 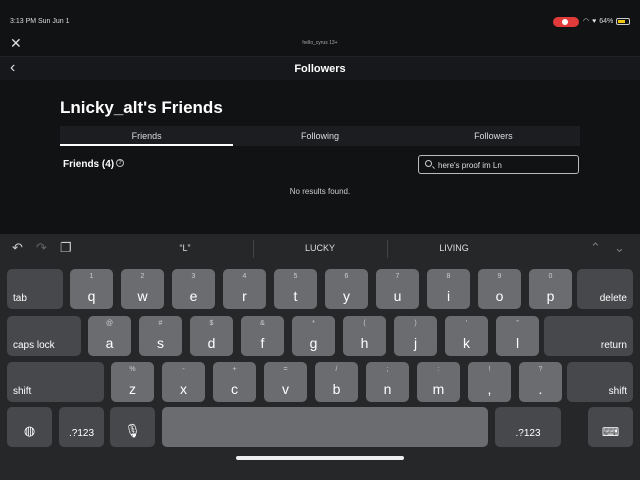 What do you see at coordinates (606, 21) in the screenshot?
I see `battery-percent: 64%` at bounding box center [606, 21].